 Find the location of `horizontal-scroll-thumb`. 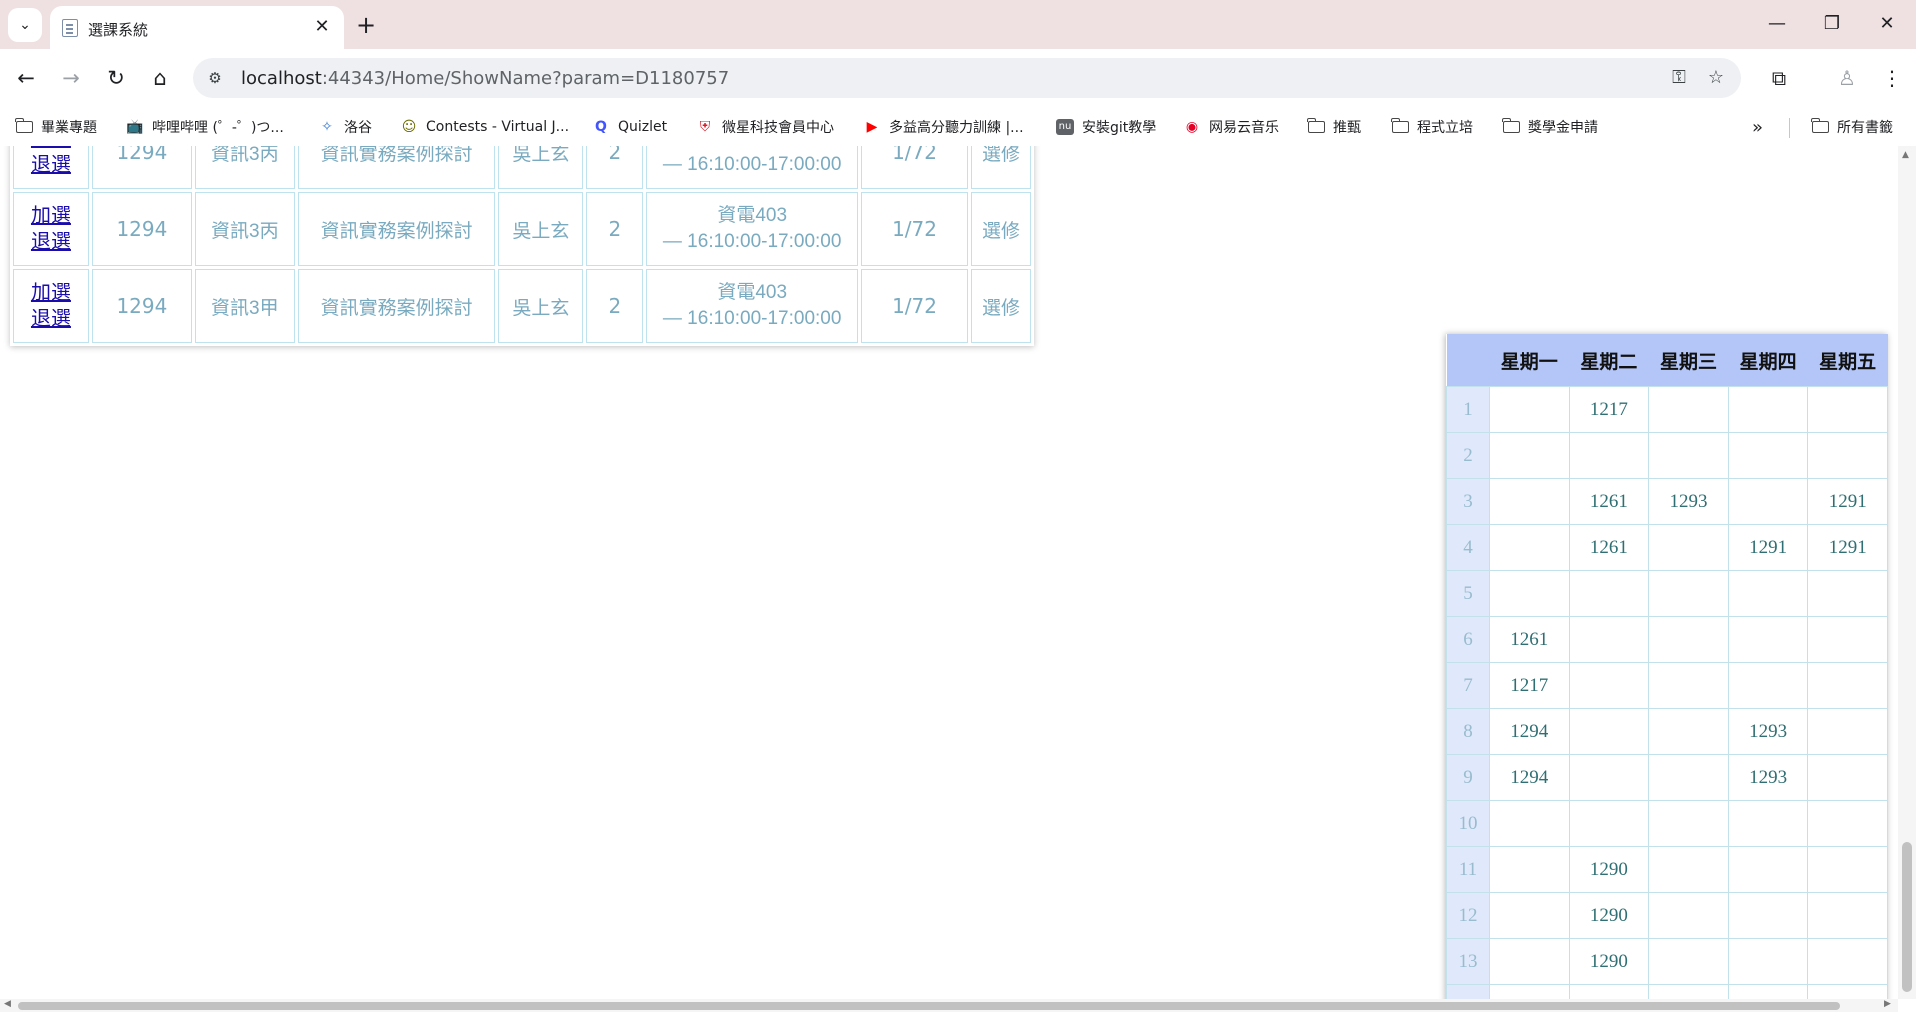

horizontal-scroll-thumb is located at coordinates (929, 1006).